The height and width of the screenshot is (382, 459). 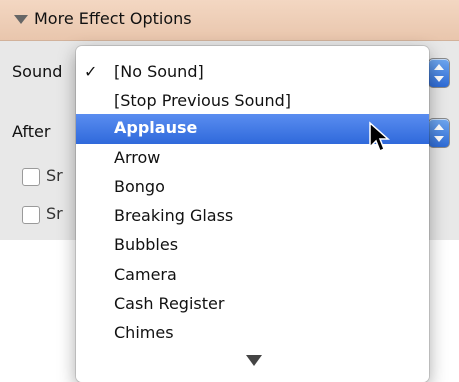 What do you see at coordinates (37, 71) in the screenshot?
I see `sound-label: Sound` at bounding box center [37, 71].